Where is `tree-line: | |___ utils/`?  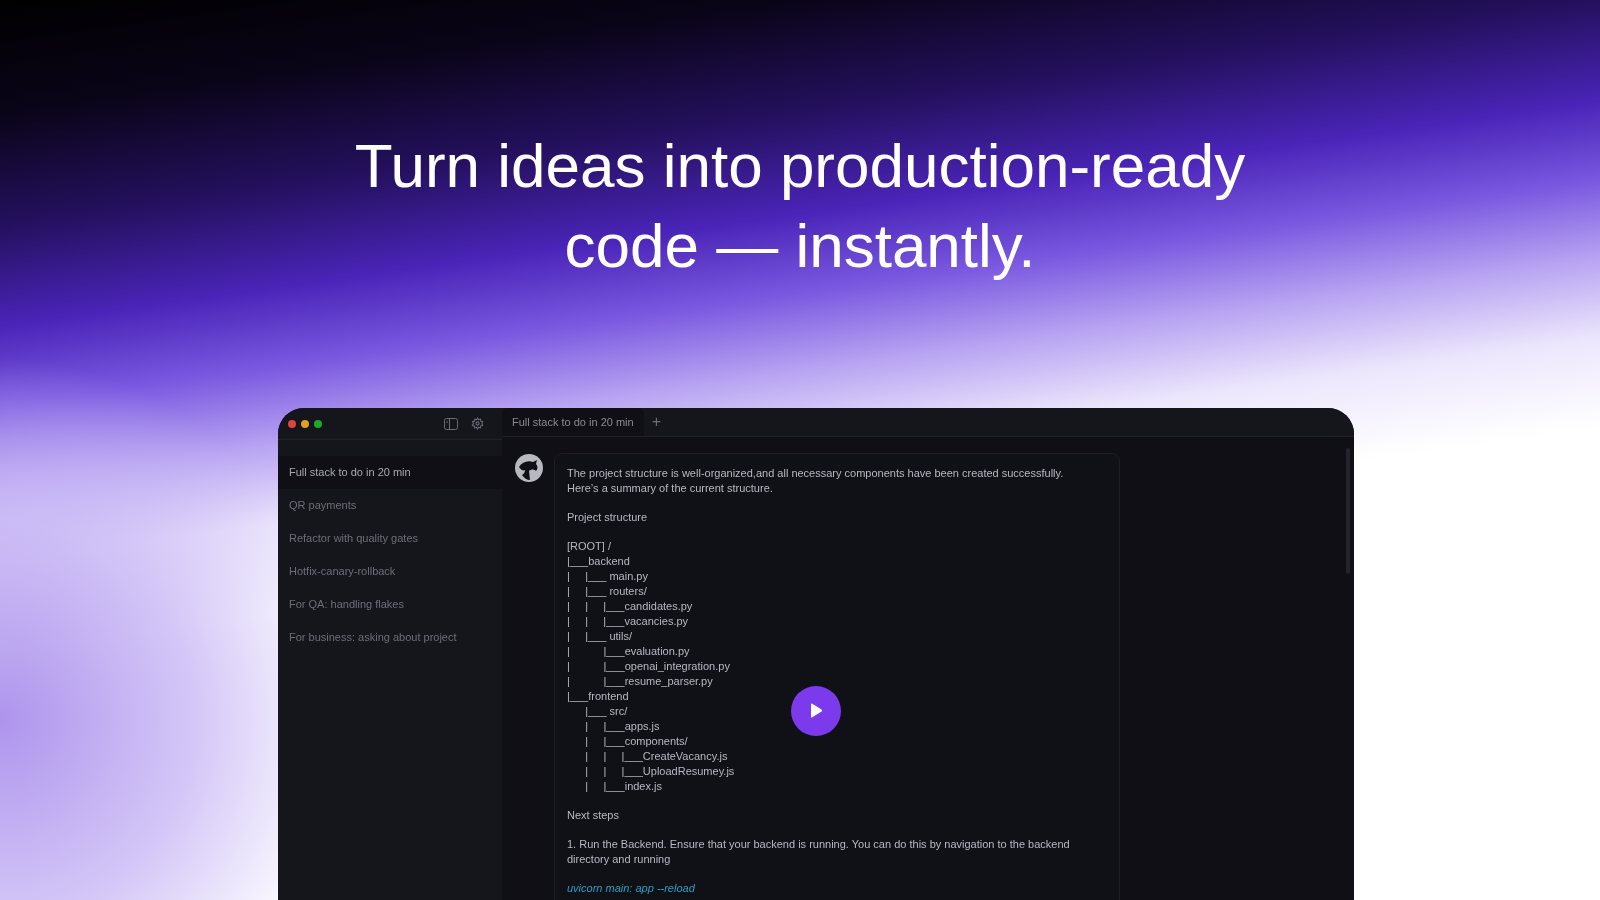 tree-line: | |___ utils/ is located at coordinates (600, 636).